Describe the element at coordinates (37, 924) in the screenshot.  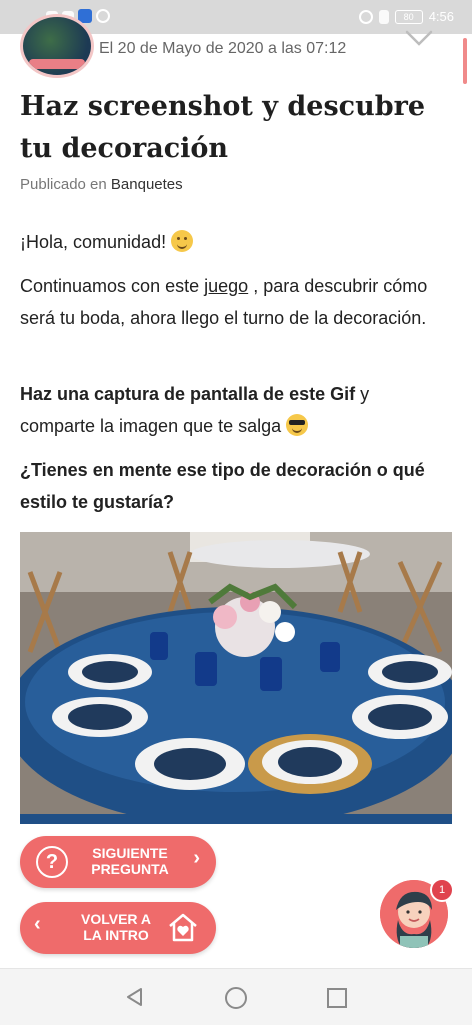
I see `chevron-left-icon: ‹` at that location.